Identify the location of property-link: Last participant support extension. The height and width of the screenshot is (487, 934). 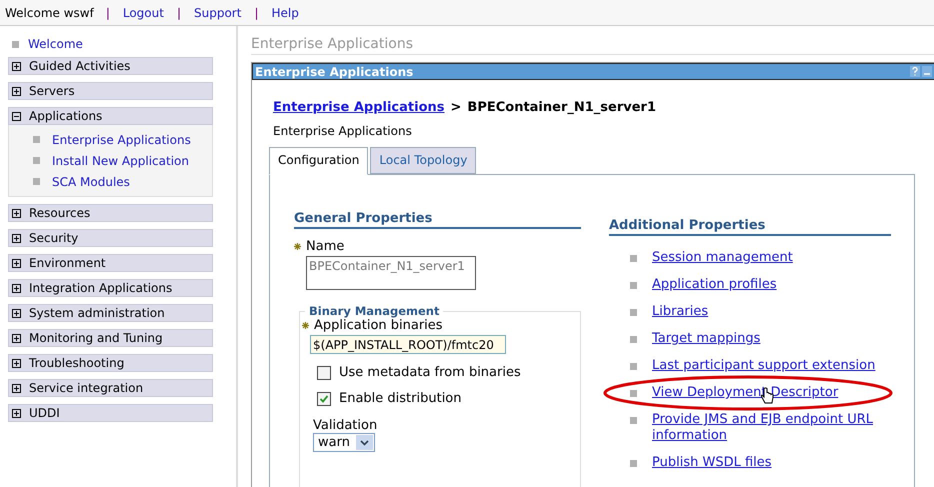
(771, 366).